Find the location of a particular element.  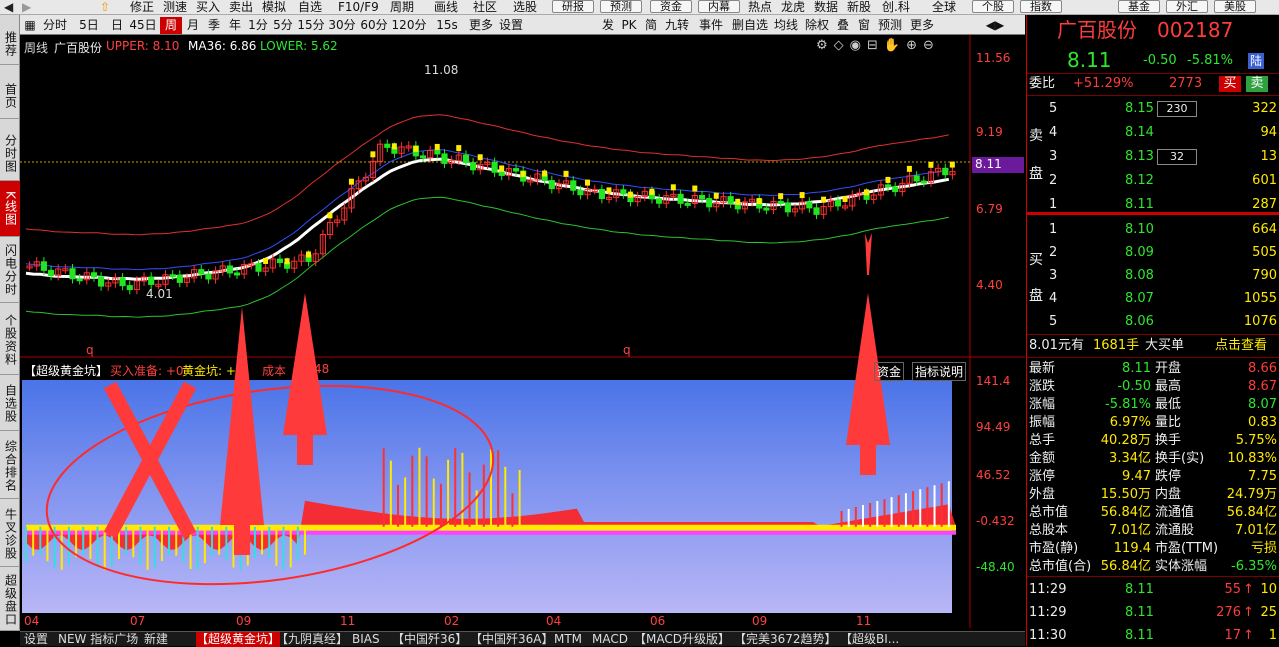

sidebar-item-自选股: 自选股 is located at coordinates (10, 404).